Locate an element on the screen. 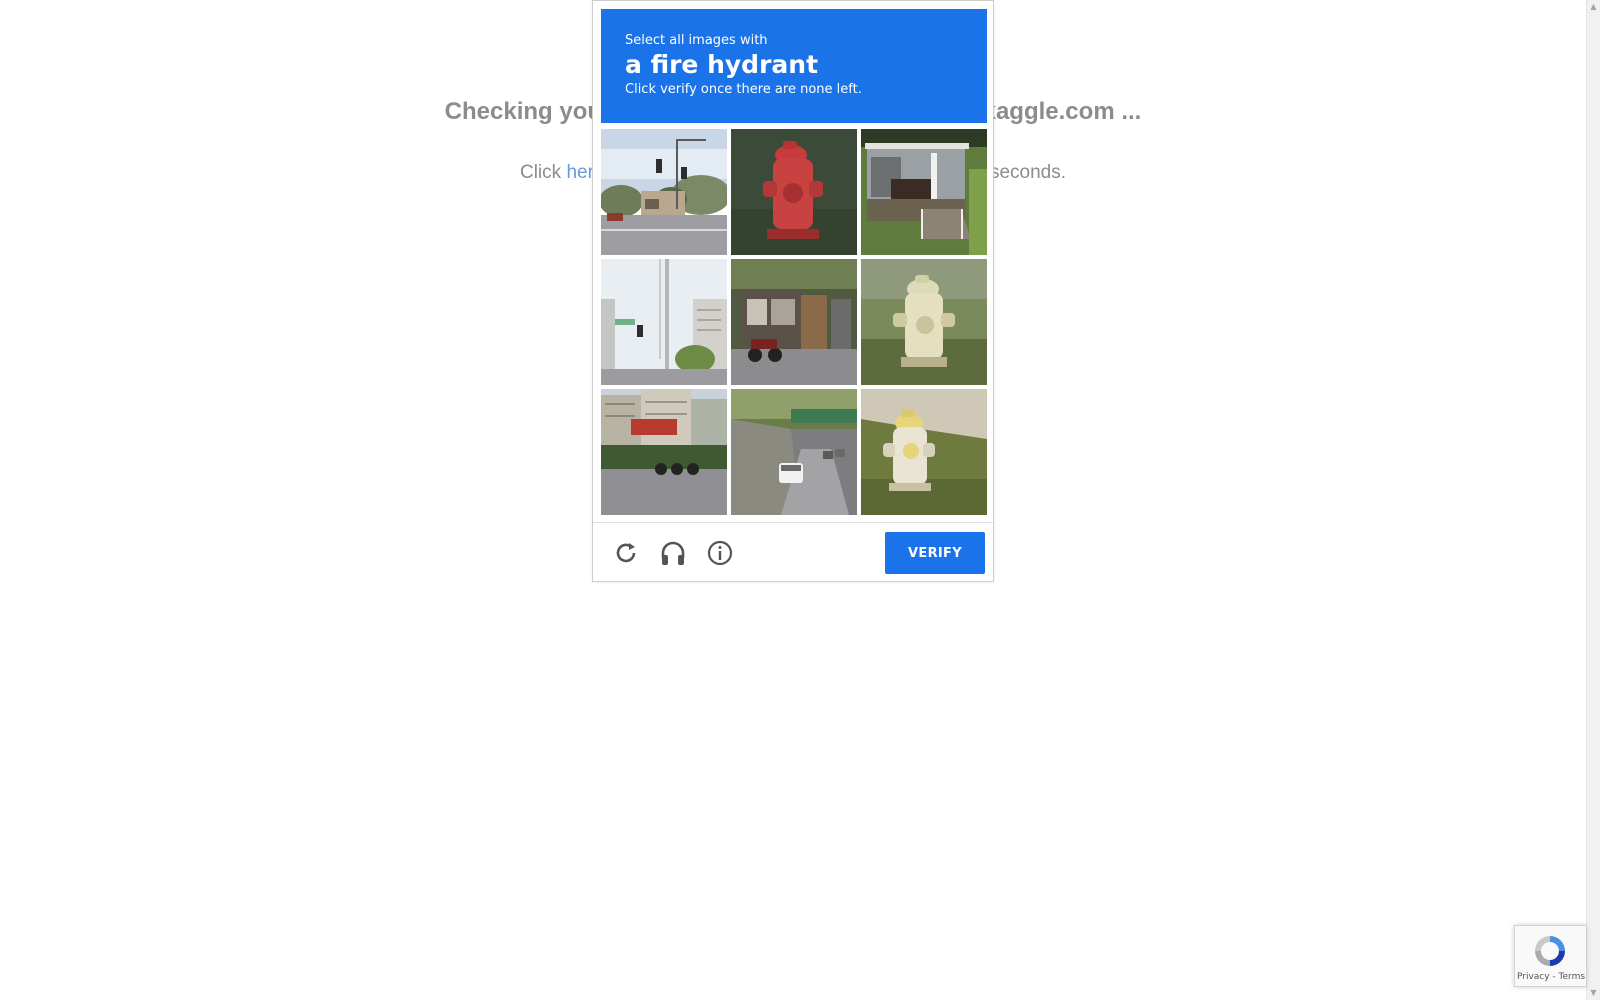 Image resolution: width=1600 pixels, height=1000 pixels. red-fire-hydrant-image is located at coordinates (794, 192).